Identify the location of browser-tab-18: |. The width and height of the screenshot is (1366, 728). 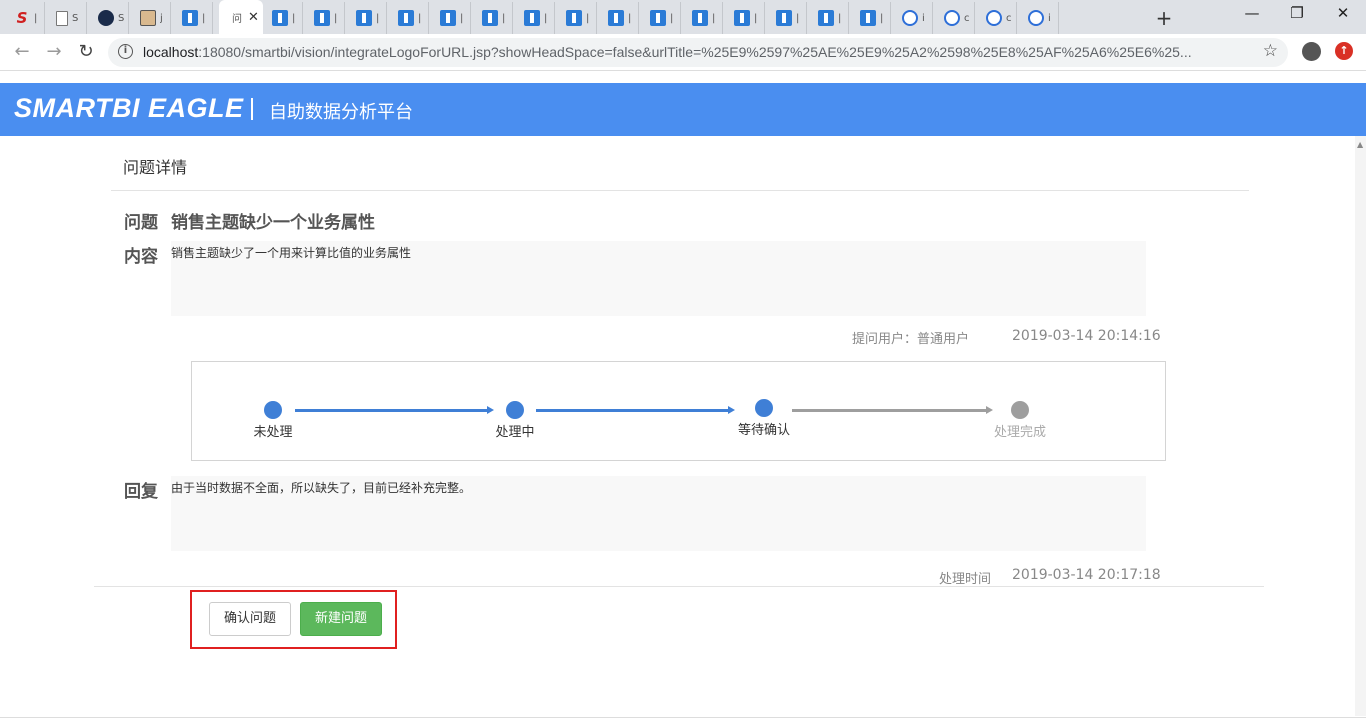
(787, 18).